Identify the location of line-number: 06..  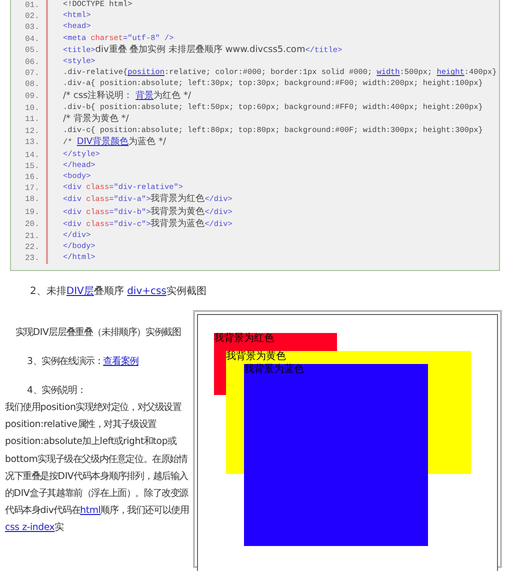
(32, 62).